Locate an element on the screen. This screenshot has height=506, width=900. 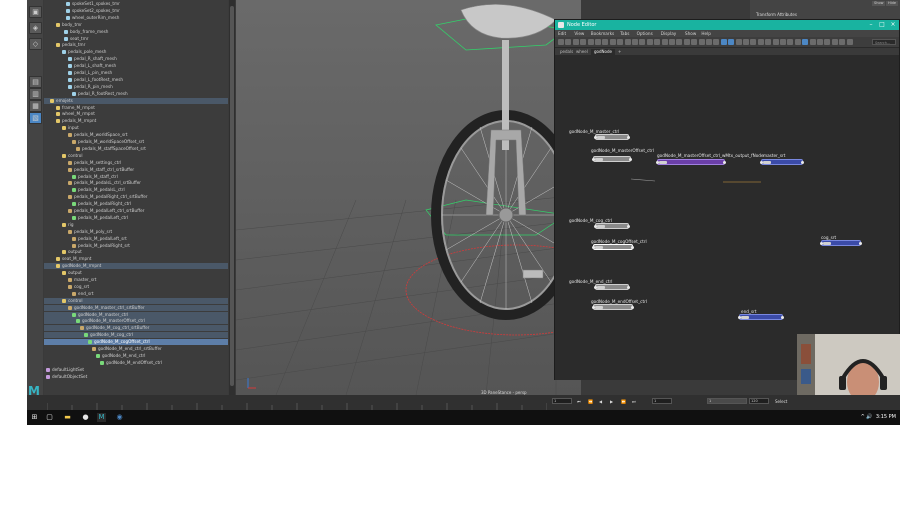
system-clock: ^ 🔊 3:15 PM is located at coordinates (878, 417).